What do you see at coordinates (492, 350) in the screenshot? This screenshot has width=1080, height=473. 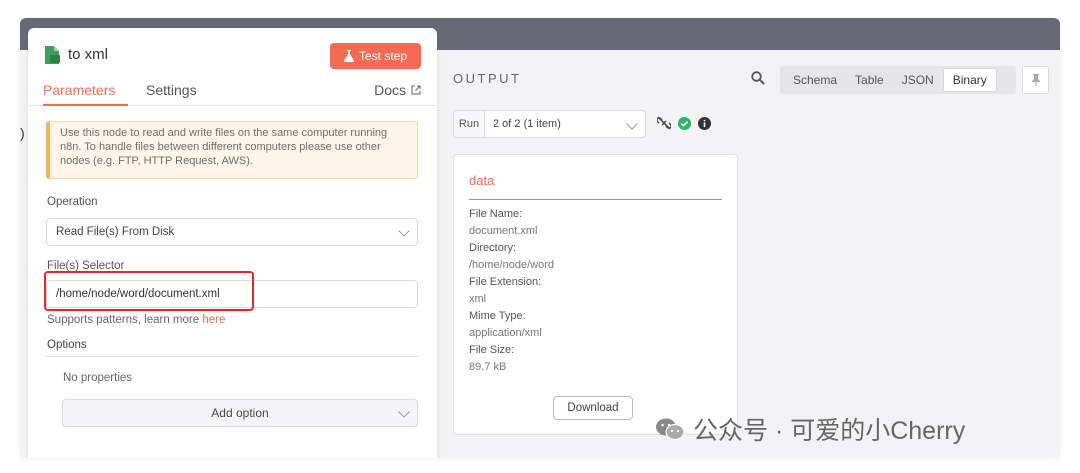 I see `field-label-file-size: File Size:` at bounding box center [492, 350].